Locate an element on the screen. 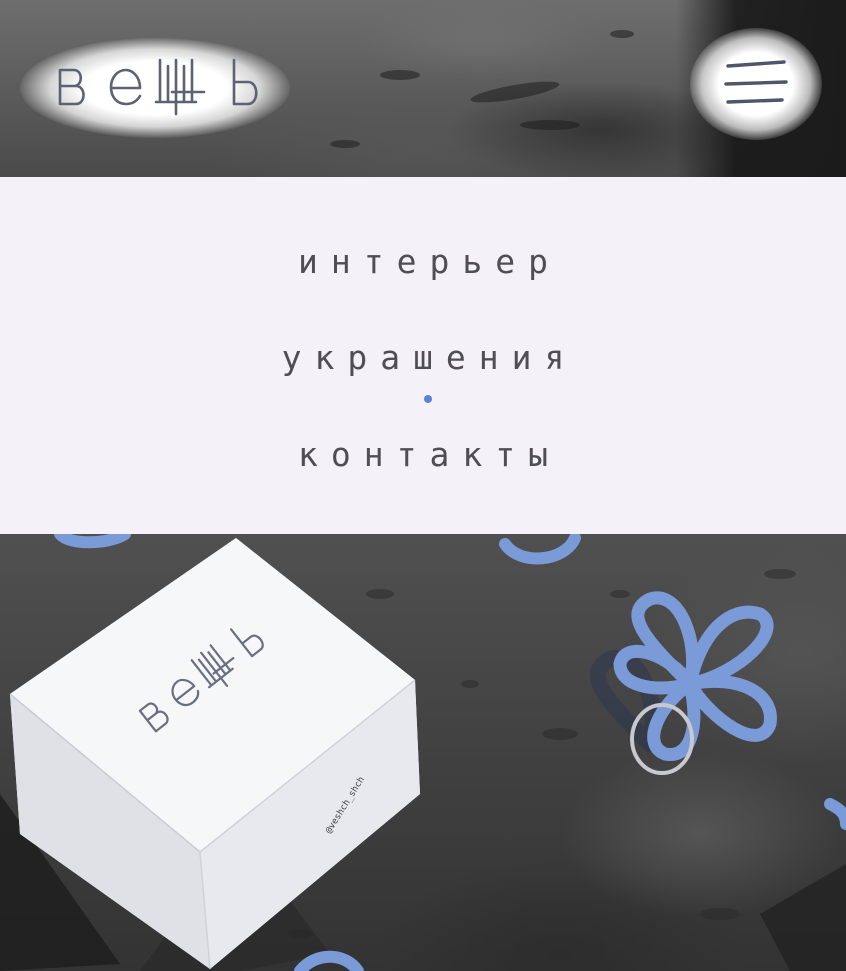 This screenshot has height=971, width=846. hamburger-menu-button is located at coordinates (756, 83).